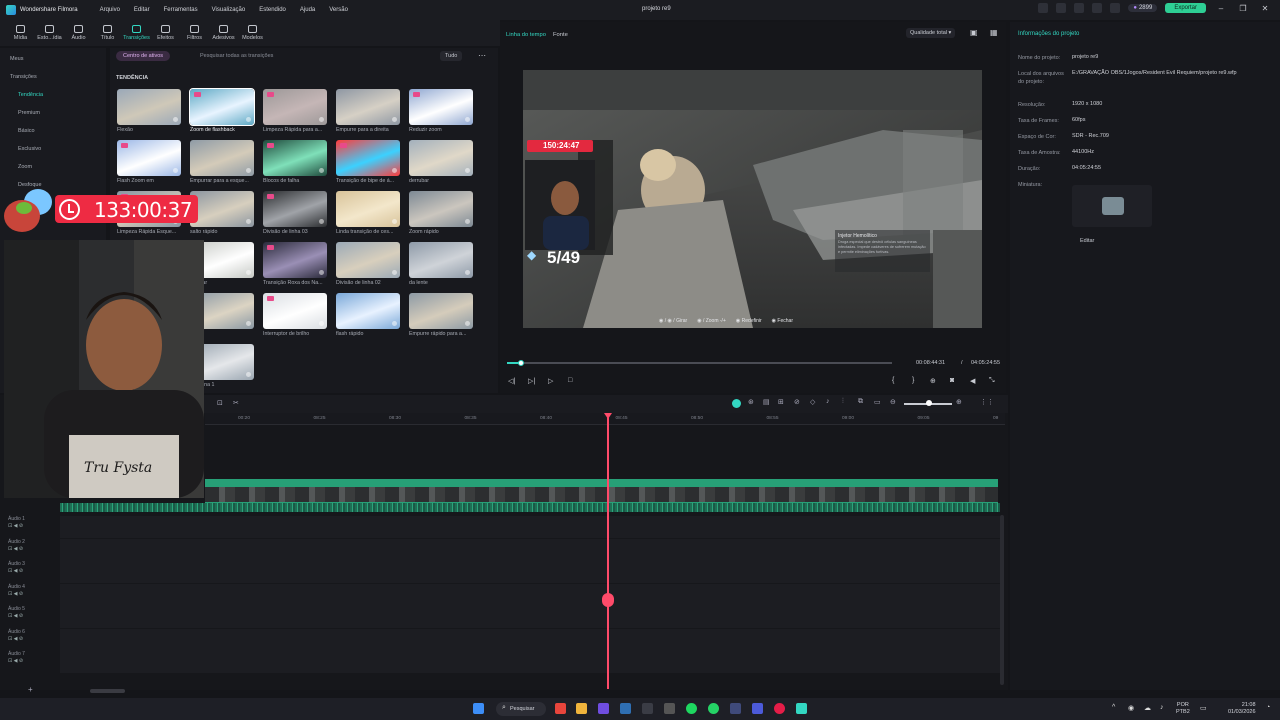 This screenshot has height=720, width=1280. I want to click on windows-start-icon, so click(478, 708).